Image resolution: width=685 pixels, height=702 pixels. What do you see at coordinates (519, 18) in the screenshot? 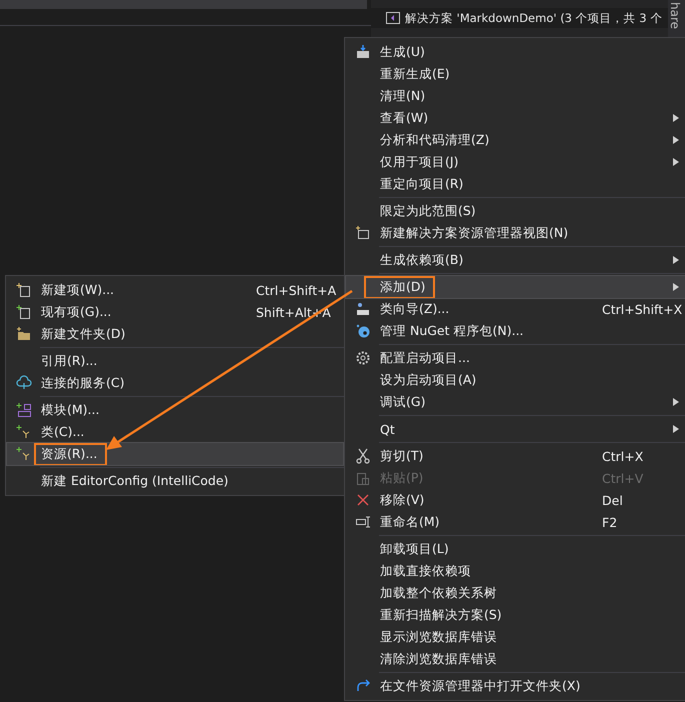
I see `tree-row: 解决方案 'MarkdownDemo' (3 个项目，共 3 个` at bounding box center [519, 18].